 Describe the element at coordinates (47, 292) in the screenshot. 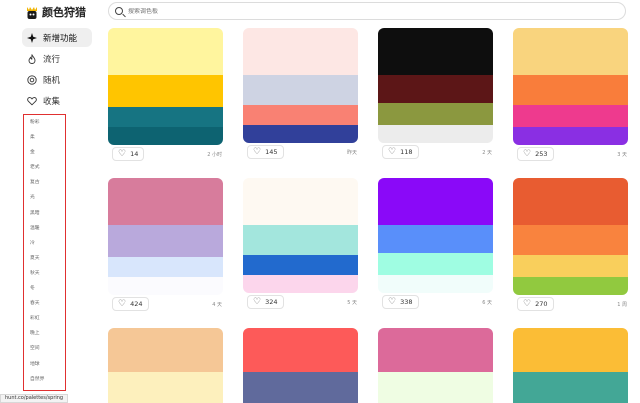

I see `tag-link: 冬` at that location.